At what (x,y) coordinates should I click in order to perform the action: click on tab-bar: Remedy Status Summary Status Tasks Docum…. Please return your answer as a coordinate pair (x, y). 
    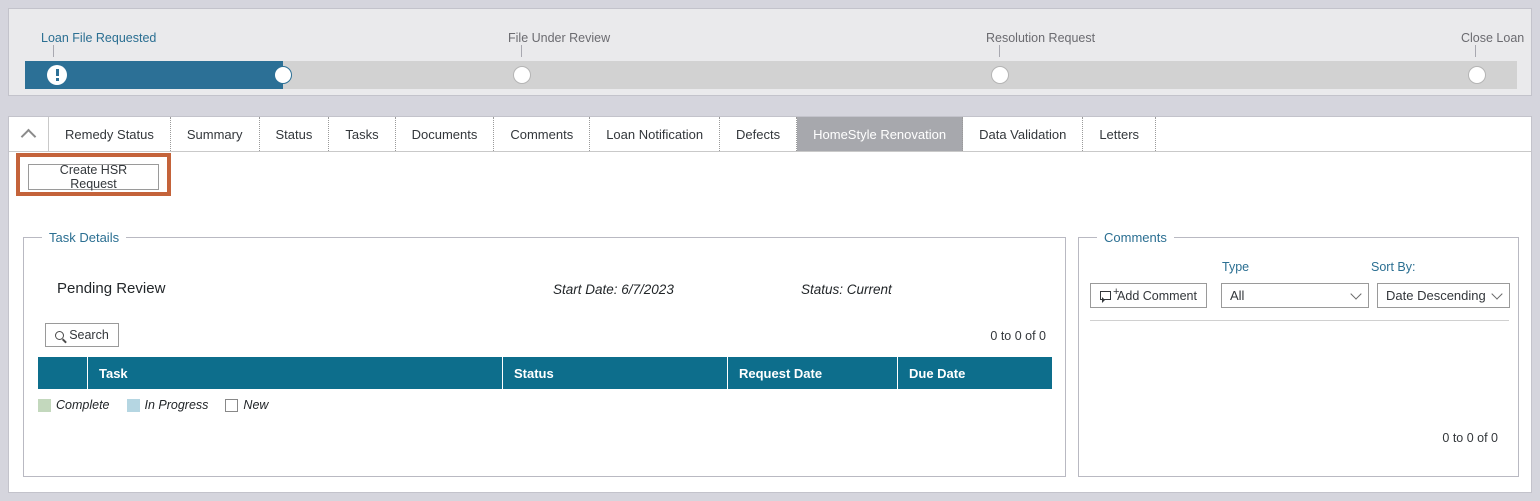
    Looking at the image, I should click on (770, 134).